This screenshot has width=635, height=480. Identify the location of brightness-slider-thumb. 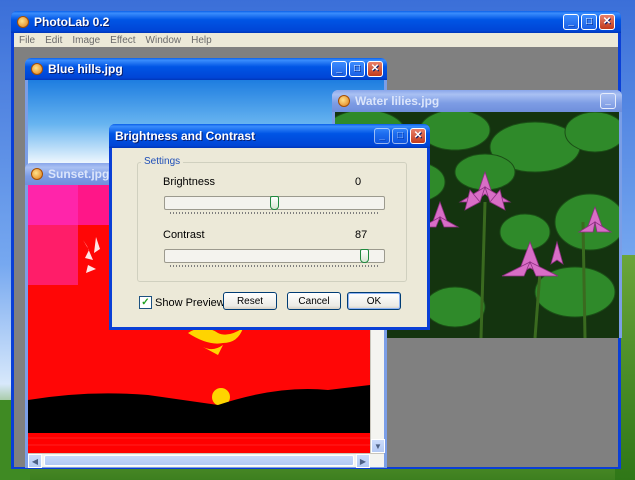
(274, 203).